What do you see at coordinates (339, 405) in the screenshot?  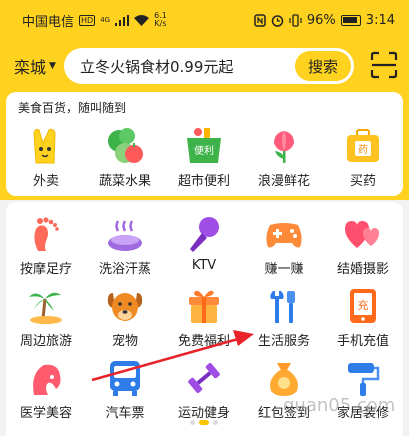 I see `watermark: quan05.com` at bounding box center [339, 405].